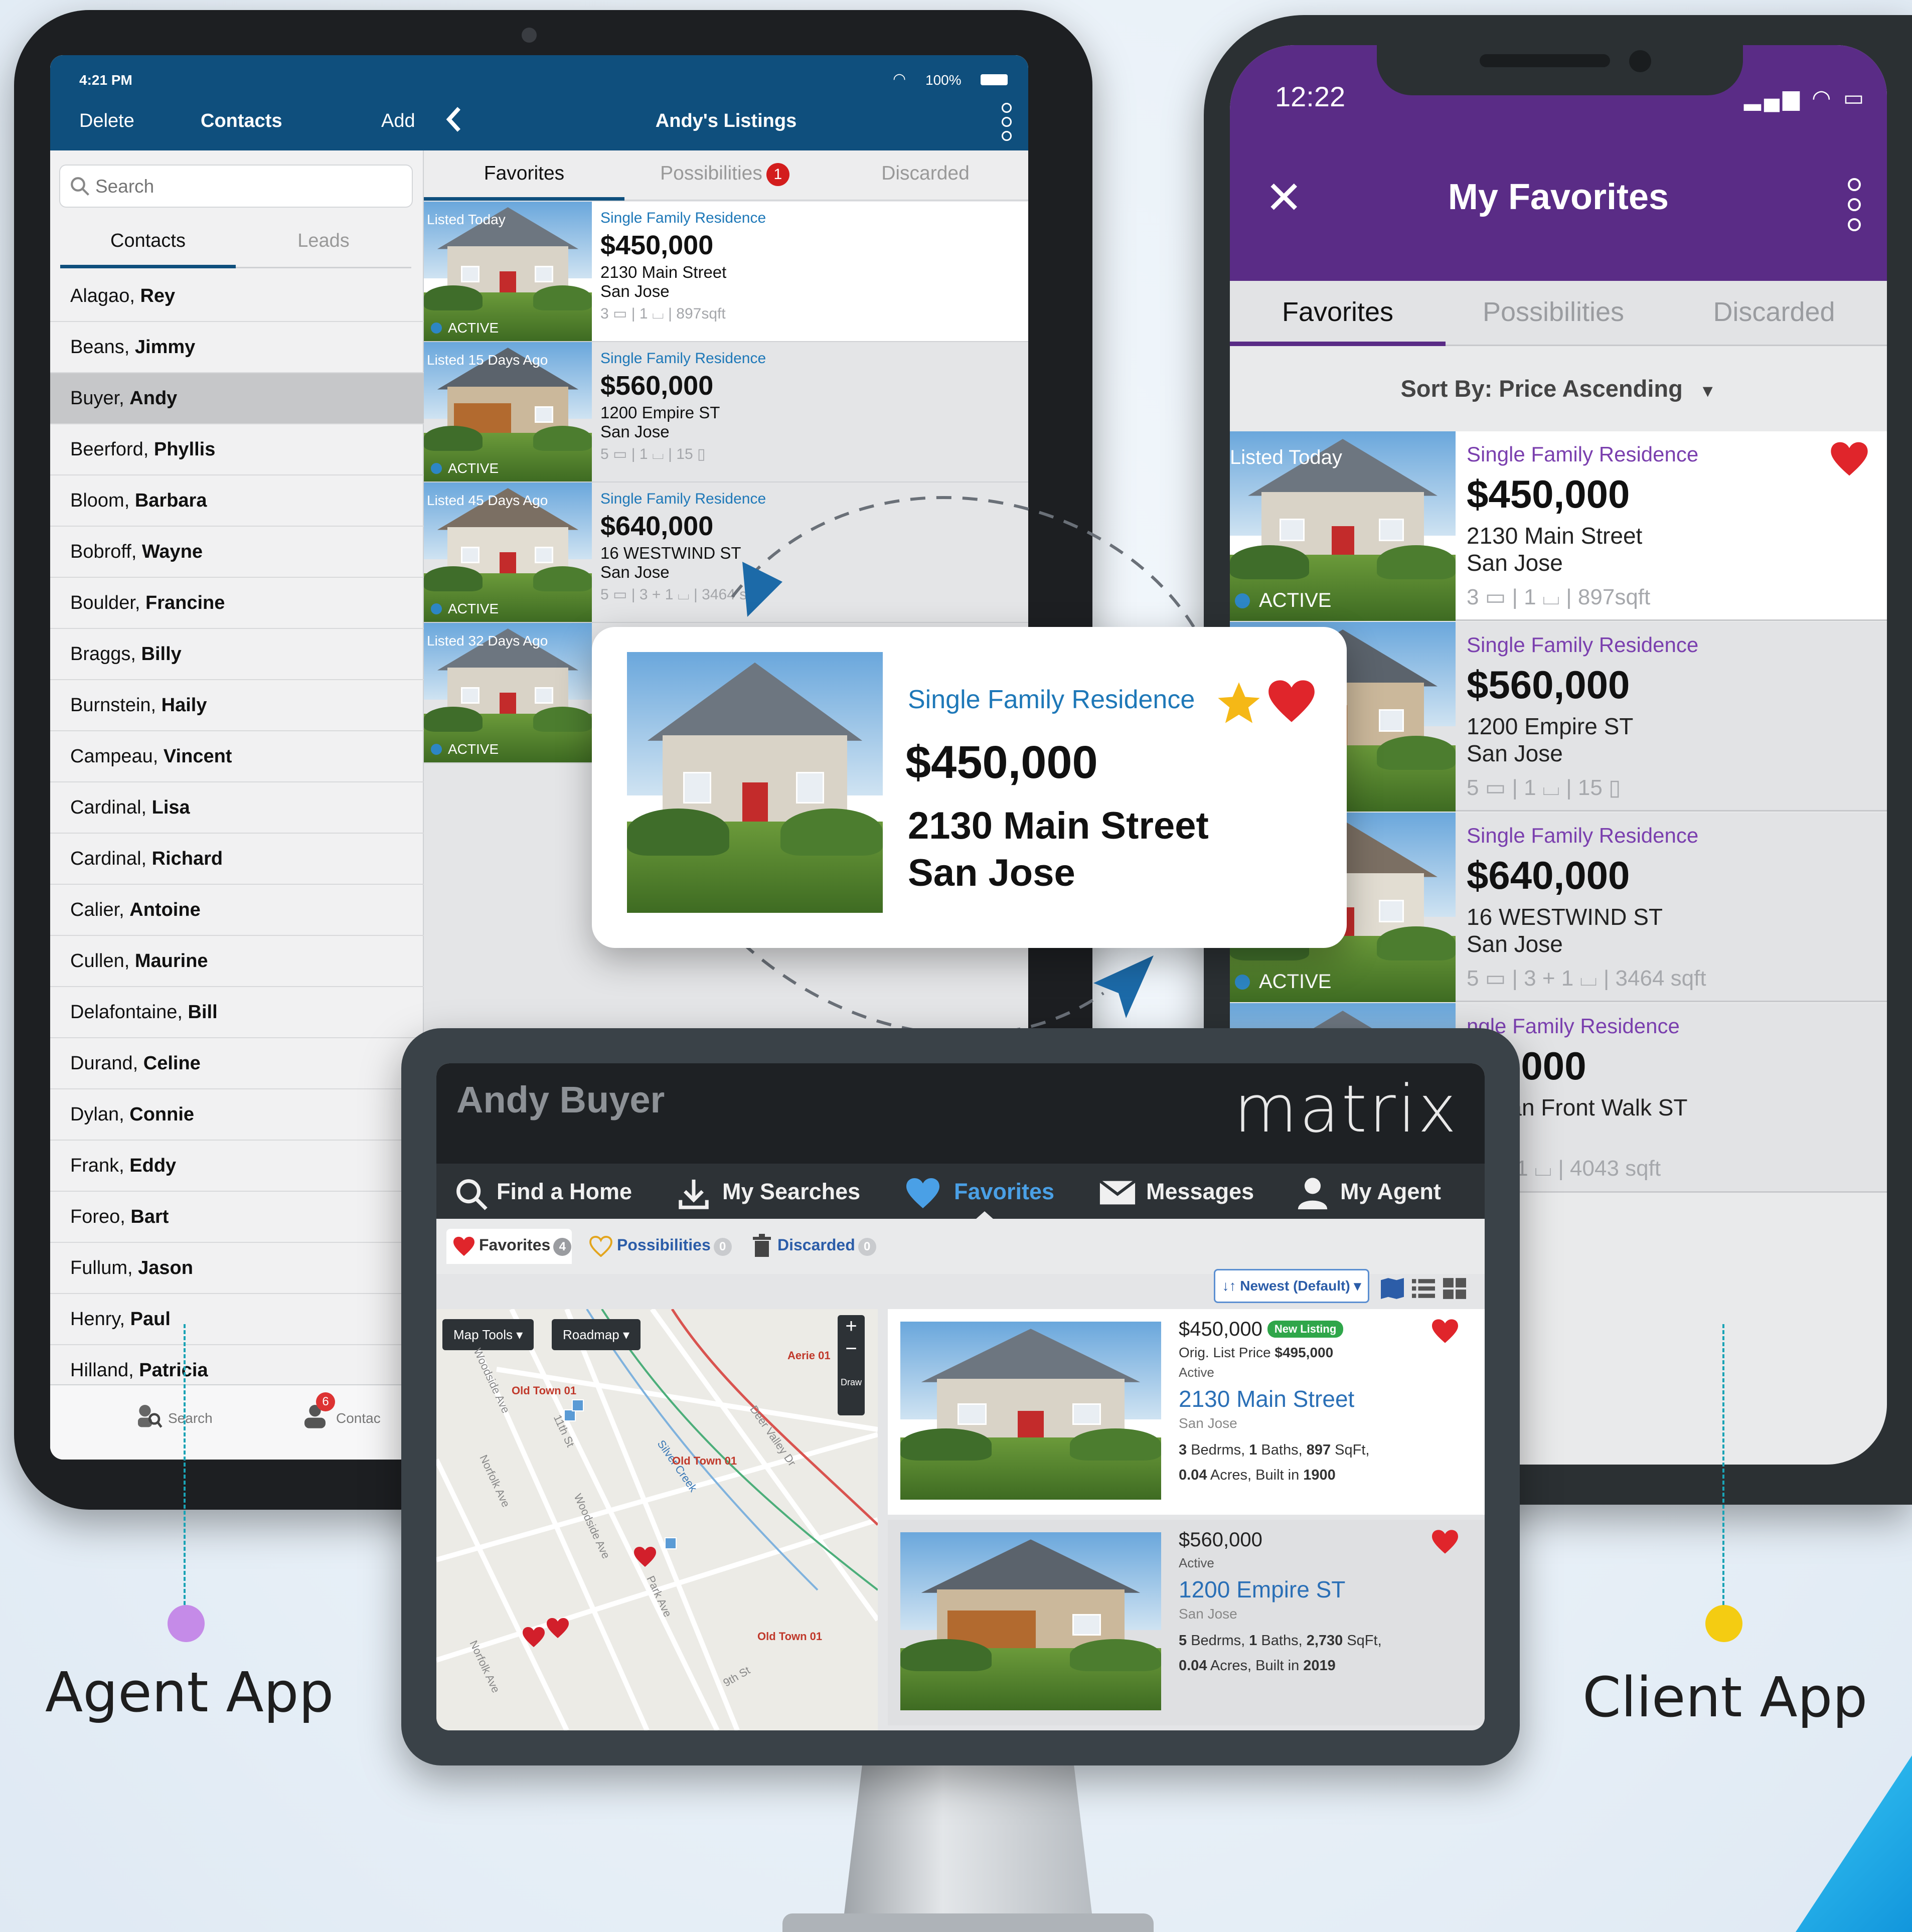 The height and width of the screenshot is (1932, 1912). Describe the element at coordinates (1392, 1288) in the screenshot. I see `map-view-icon` at that location.